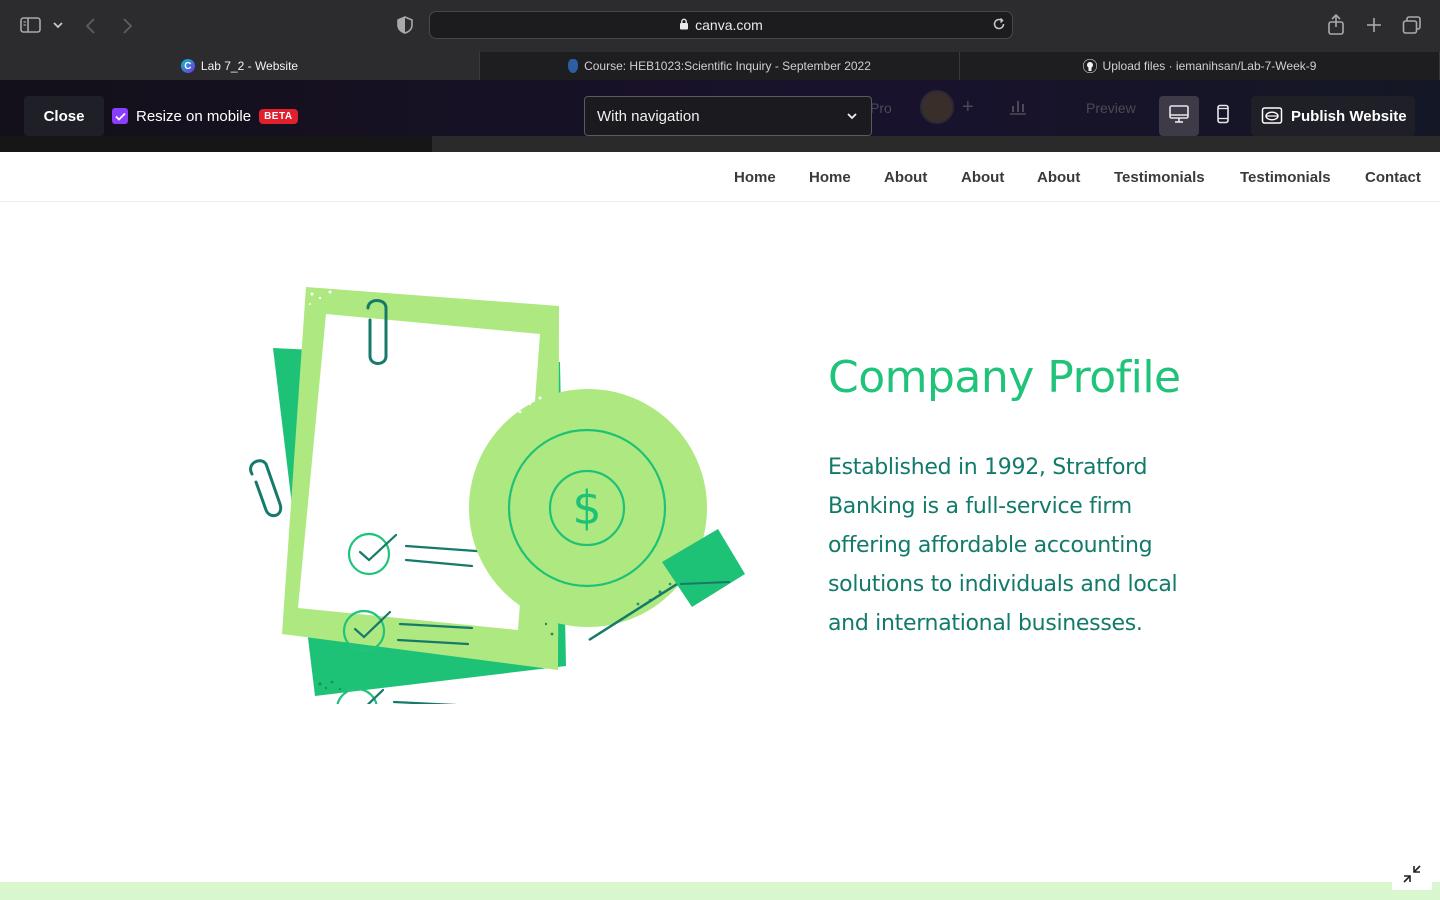 The width and height of the screenshot is (1440, 900). Describe the element at coordinates (1412, 874) in the screenshot. I see `exit-fullscreen-icon` at that location.